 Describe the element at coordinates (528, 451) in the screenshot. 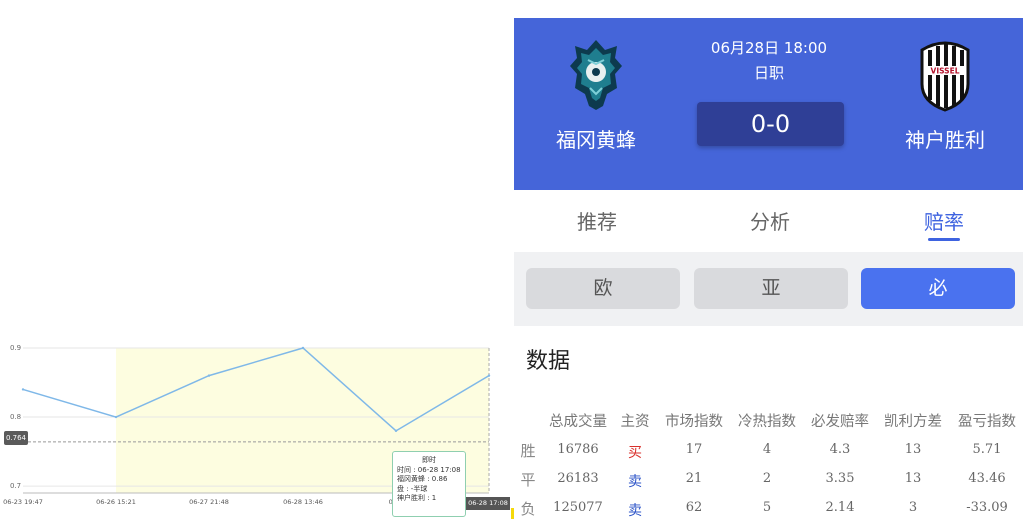

I see `row-label: 胜` at that location.